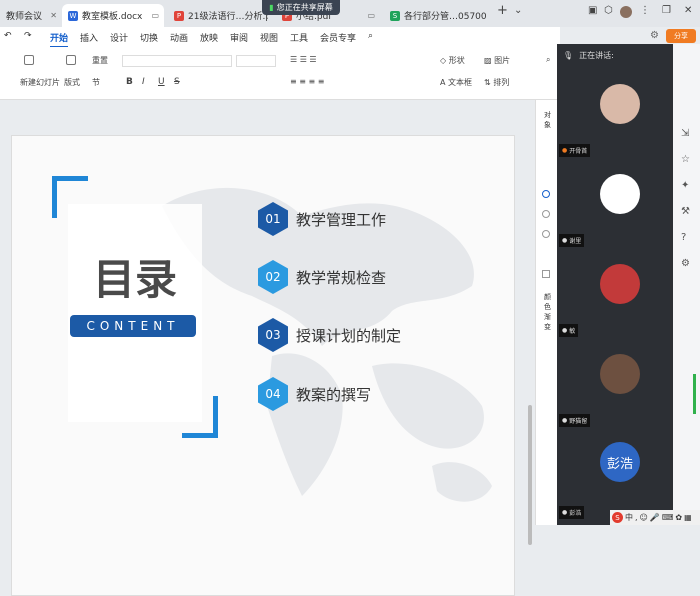 Image resolution: width=700 pixels, height=596 pixels. I want to click on menu-animation: 动画, so click(179, 37).